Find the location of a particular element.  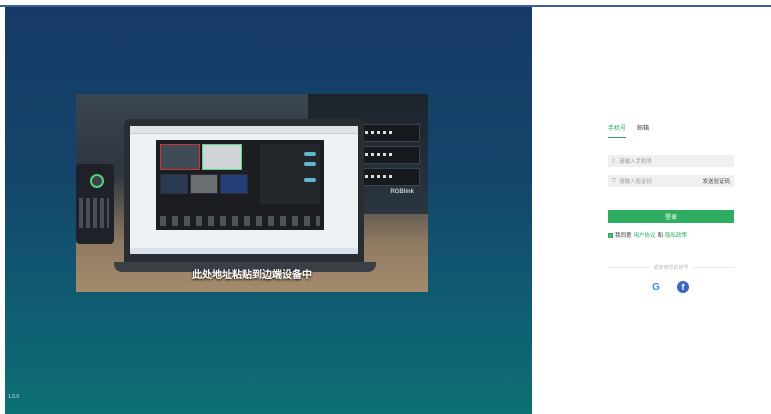

laptop is located at coordinates (244, 191).